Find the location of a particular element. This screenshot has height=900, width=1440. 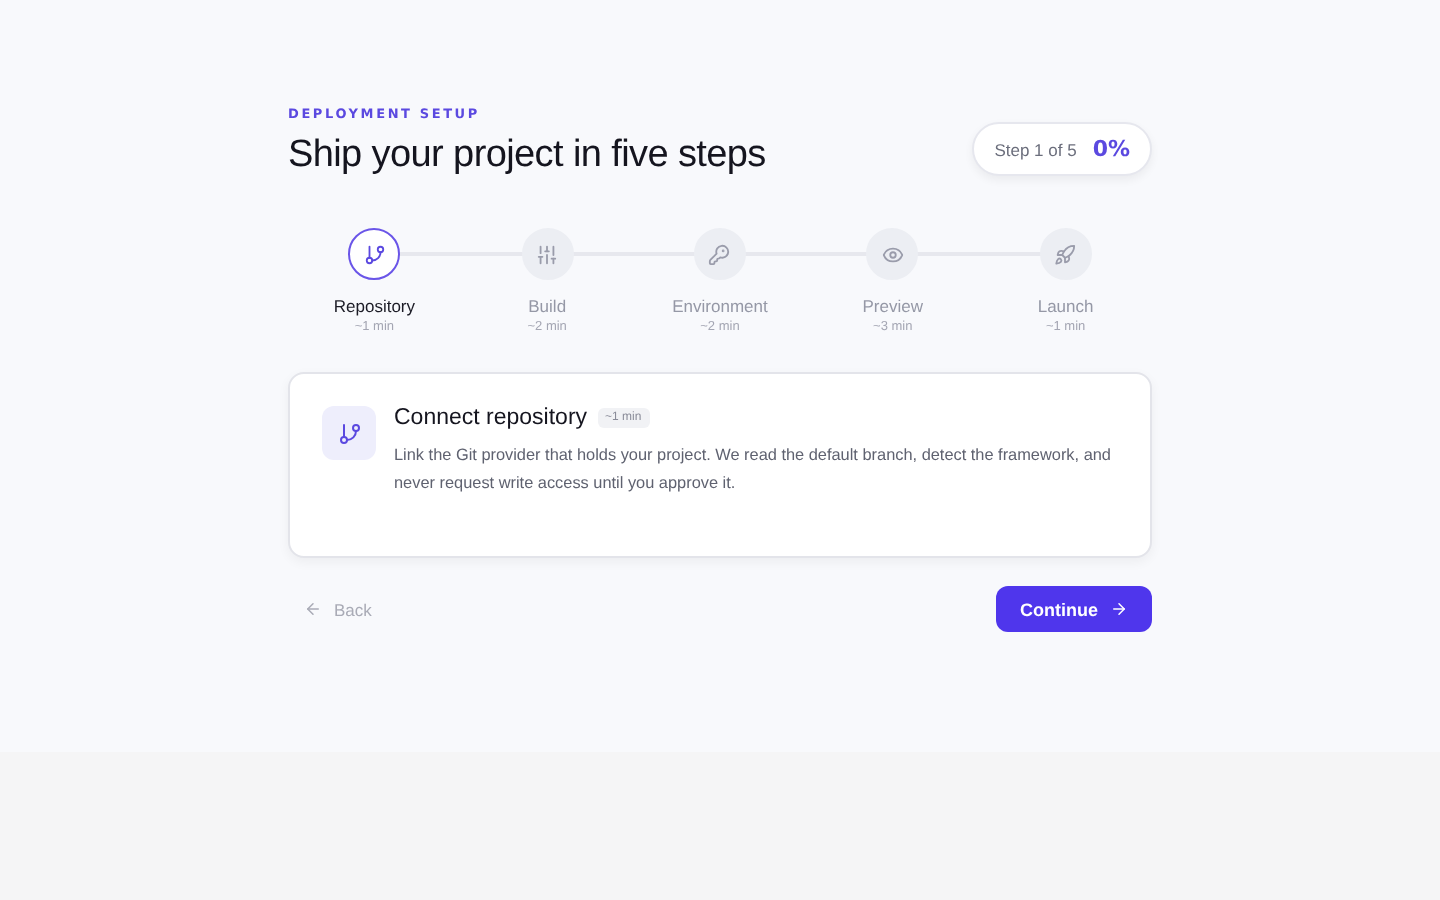

eye-icon is located at coordinates (892, 254).